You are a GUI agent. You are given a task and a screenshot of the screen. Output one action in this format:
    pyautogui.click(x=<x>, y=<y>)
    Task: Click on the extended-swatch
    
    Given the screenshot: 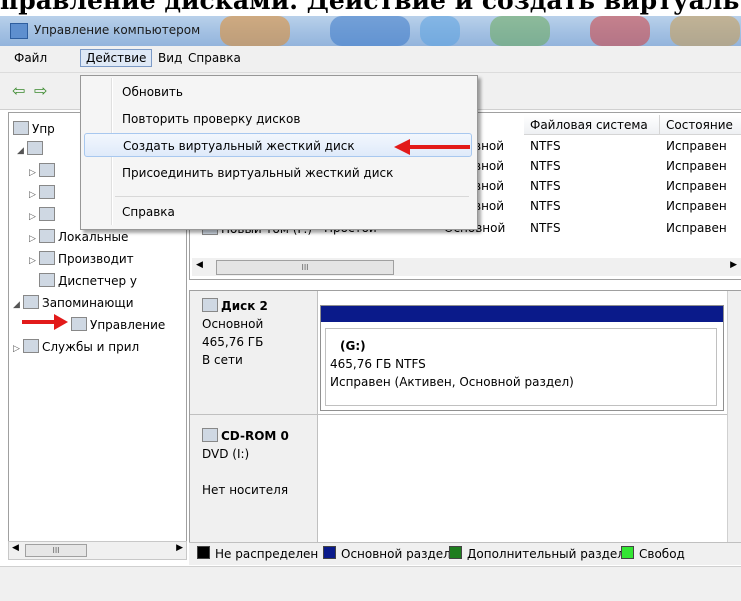 What is the action you would take?
    pyautogui.click(x=455, y=552)
    